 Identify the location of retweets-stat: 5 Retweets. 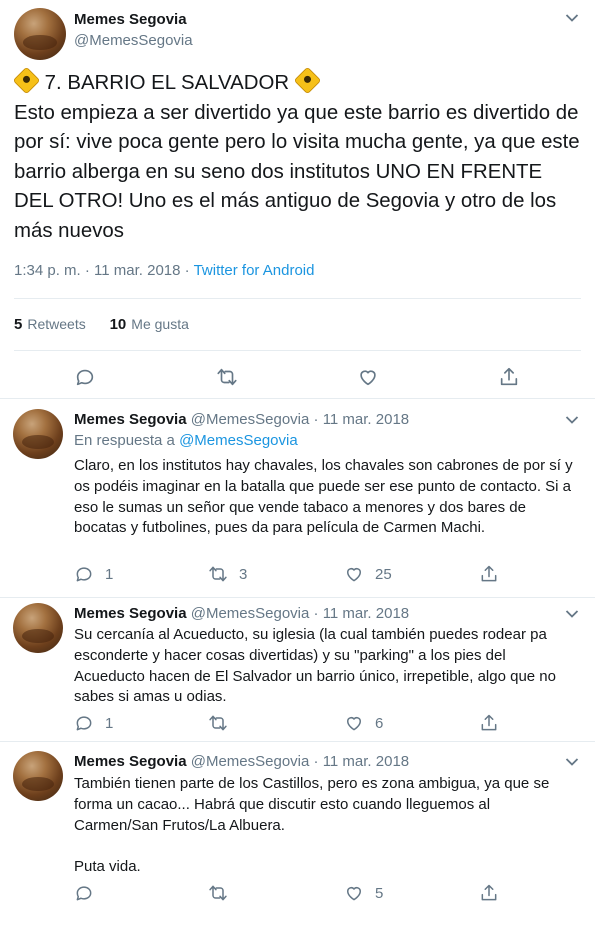
(50, 324).